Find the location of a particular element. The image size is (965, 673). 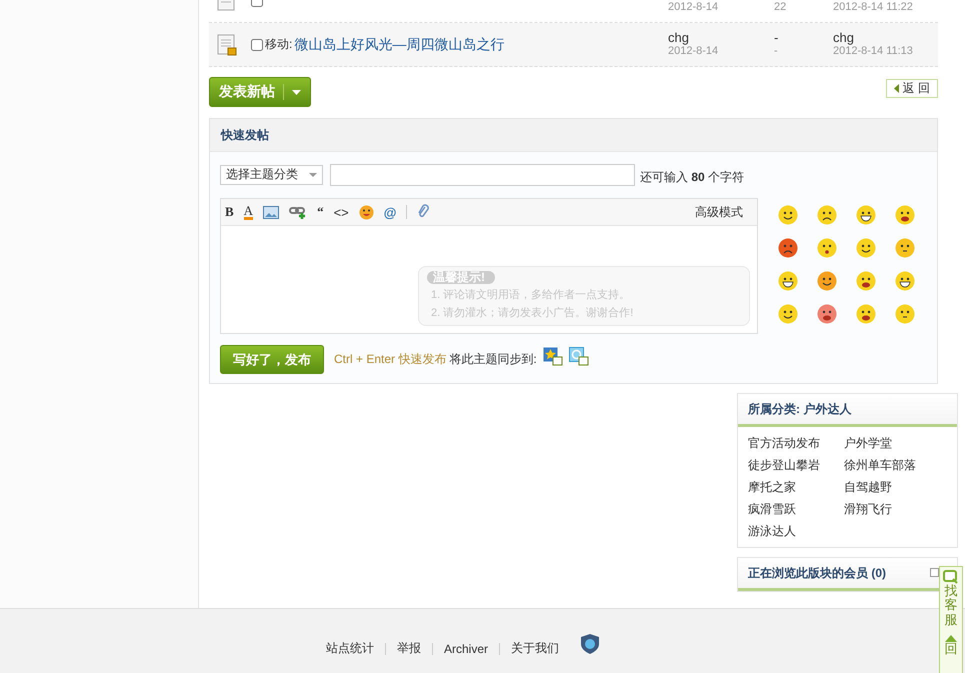

character-counter: 还可输入 80 个字符 is located at coordinates (692, 177).